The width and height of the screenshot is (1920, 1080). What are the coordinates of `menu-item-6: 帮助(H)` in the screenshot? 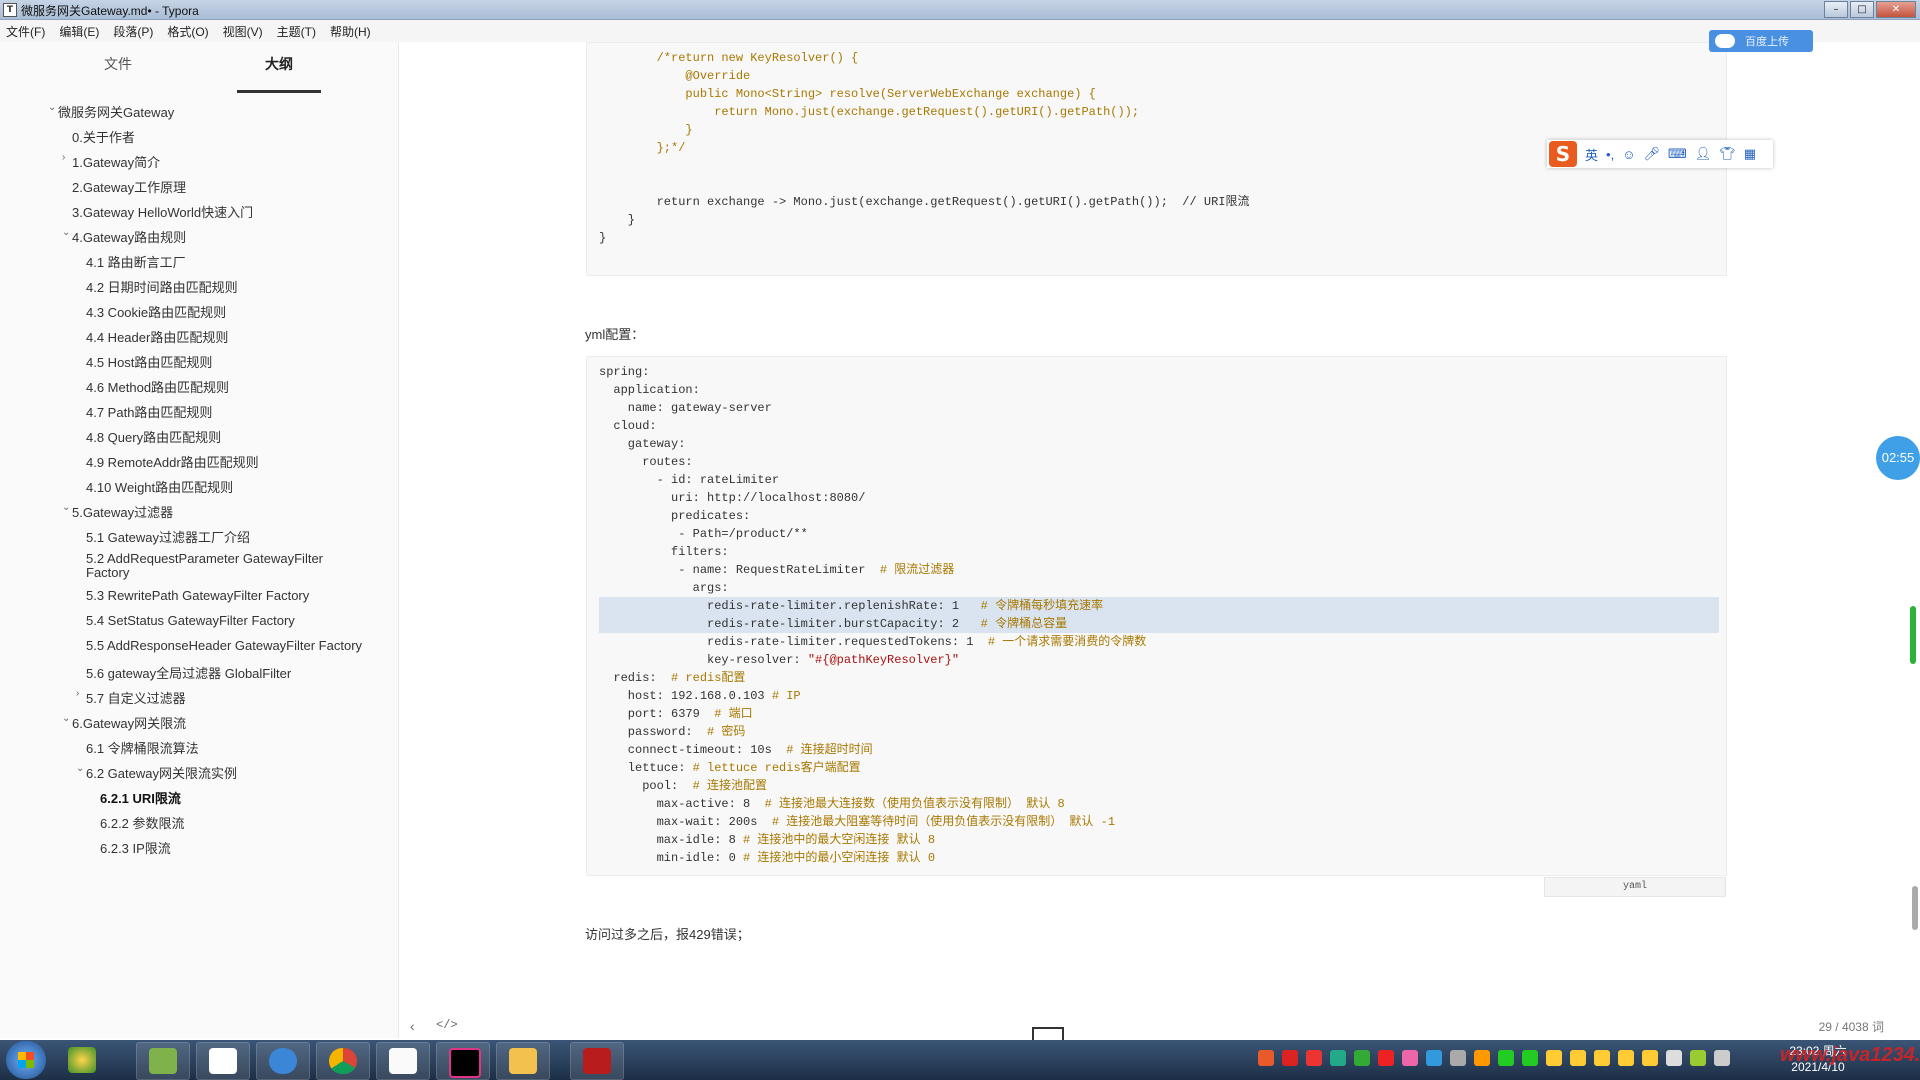 It's located at (350, 31).